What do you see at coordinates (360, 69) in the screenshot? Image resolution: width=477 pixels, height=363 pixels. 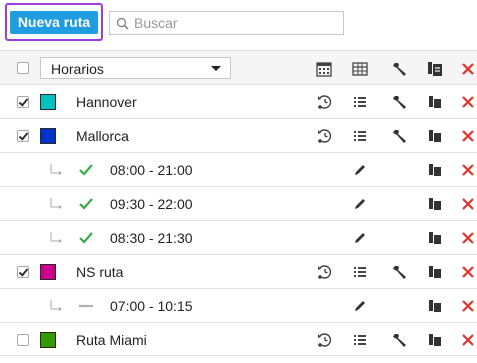 I see `table-icon` at bounding box center [360, 69].